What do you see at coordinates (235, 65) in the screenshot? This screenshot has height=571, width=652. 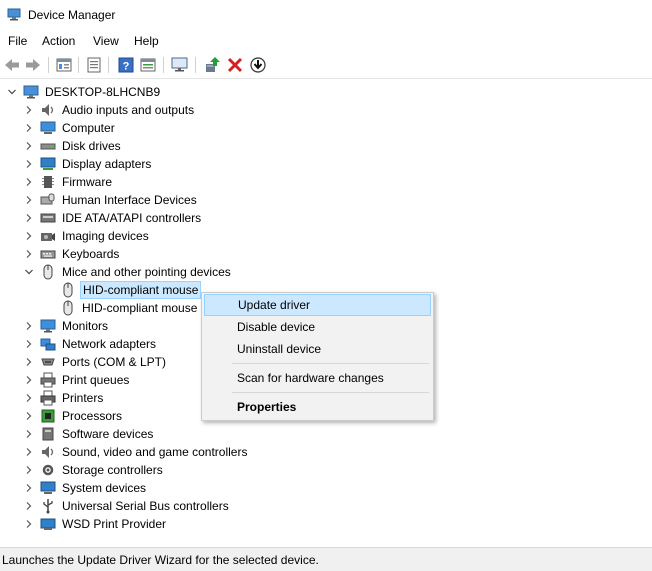 I see `uninstall-device-icon` at bounding box center [235, 65].